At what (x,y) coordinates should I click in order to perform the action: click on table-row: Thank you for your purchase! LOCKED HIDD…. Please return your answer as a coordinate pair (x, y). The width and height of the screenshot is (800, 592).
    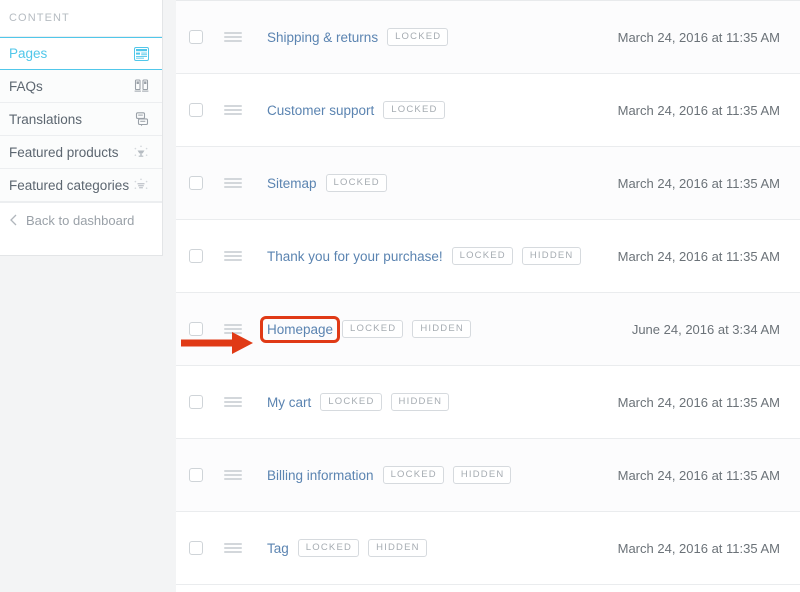
    Looking at the image, I should click on (488, 256).